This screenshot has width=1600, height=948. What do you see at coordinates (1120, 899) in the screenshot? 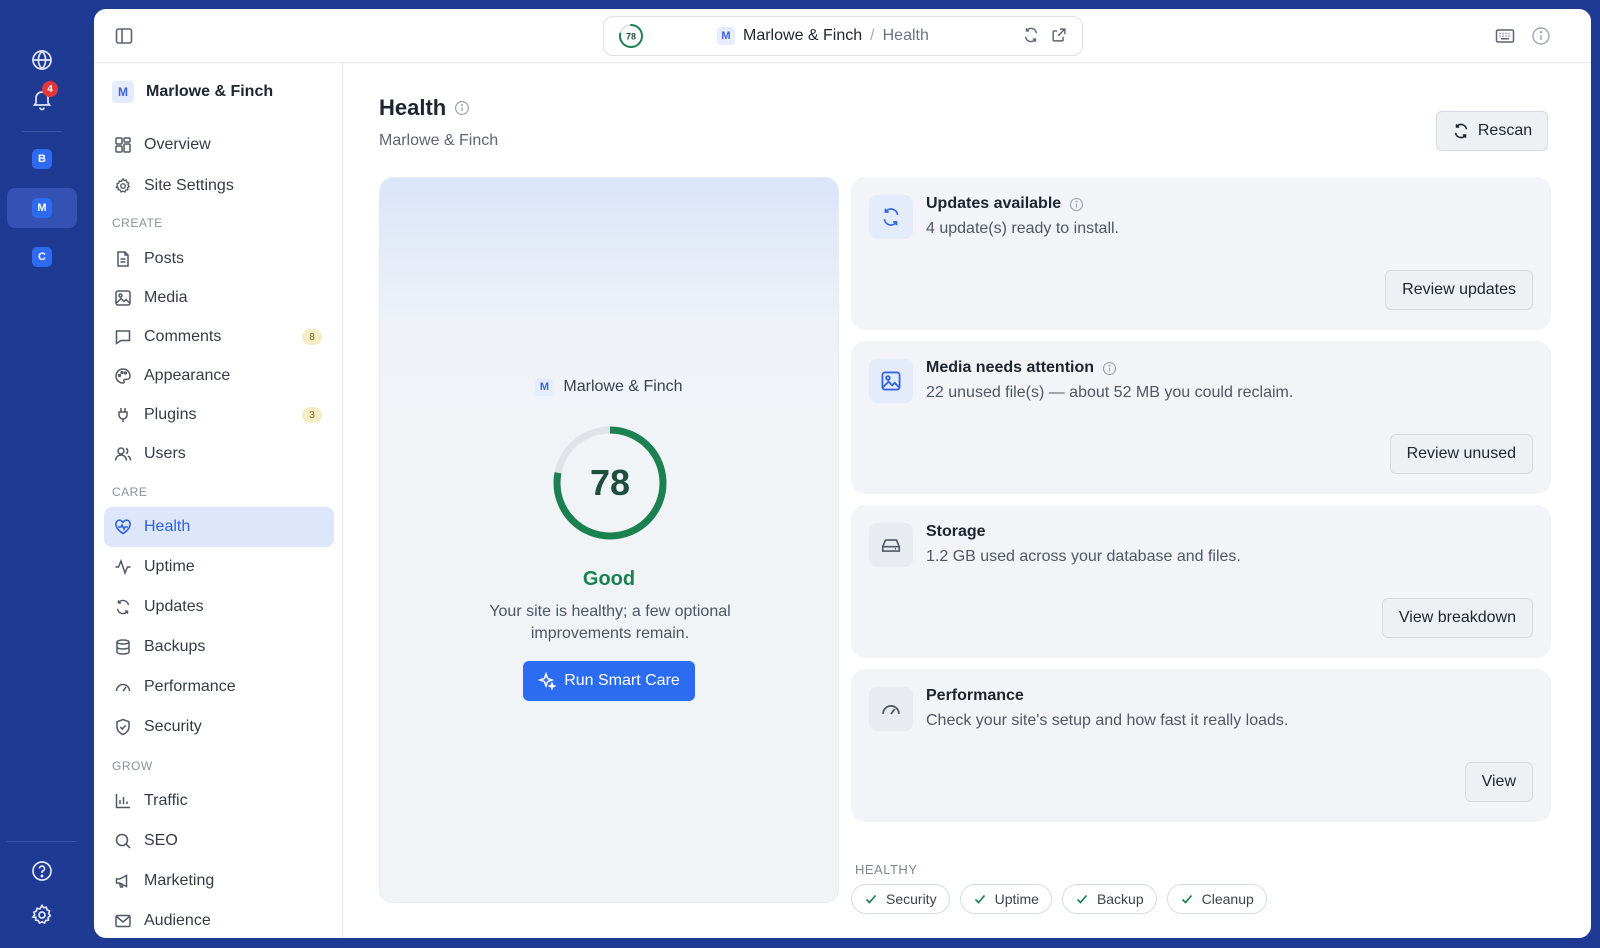
I see `pill-label: Backup` at bounding box center [1120, 899].